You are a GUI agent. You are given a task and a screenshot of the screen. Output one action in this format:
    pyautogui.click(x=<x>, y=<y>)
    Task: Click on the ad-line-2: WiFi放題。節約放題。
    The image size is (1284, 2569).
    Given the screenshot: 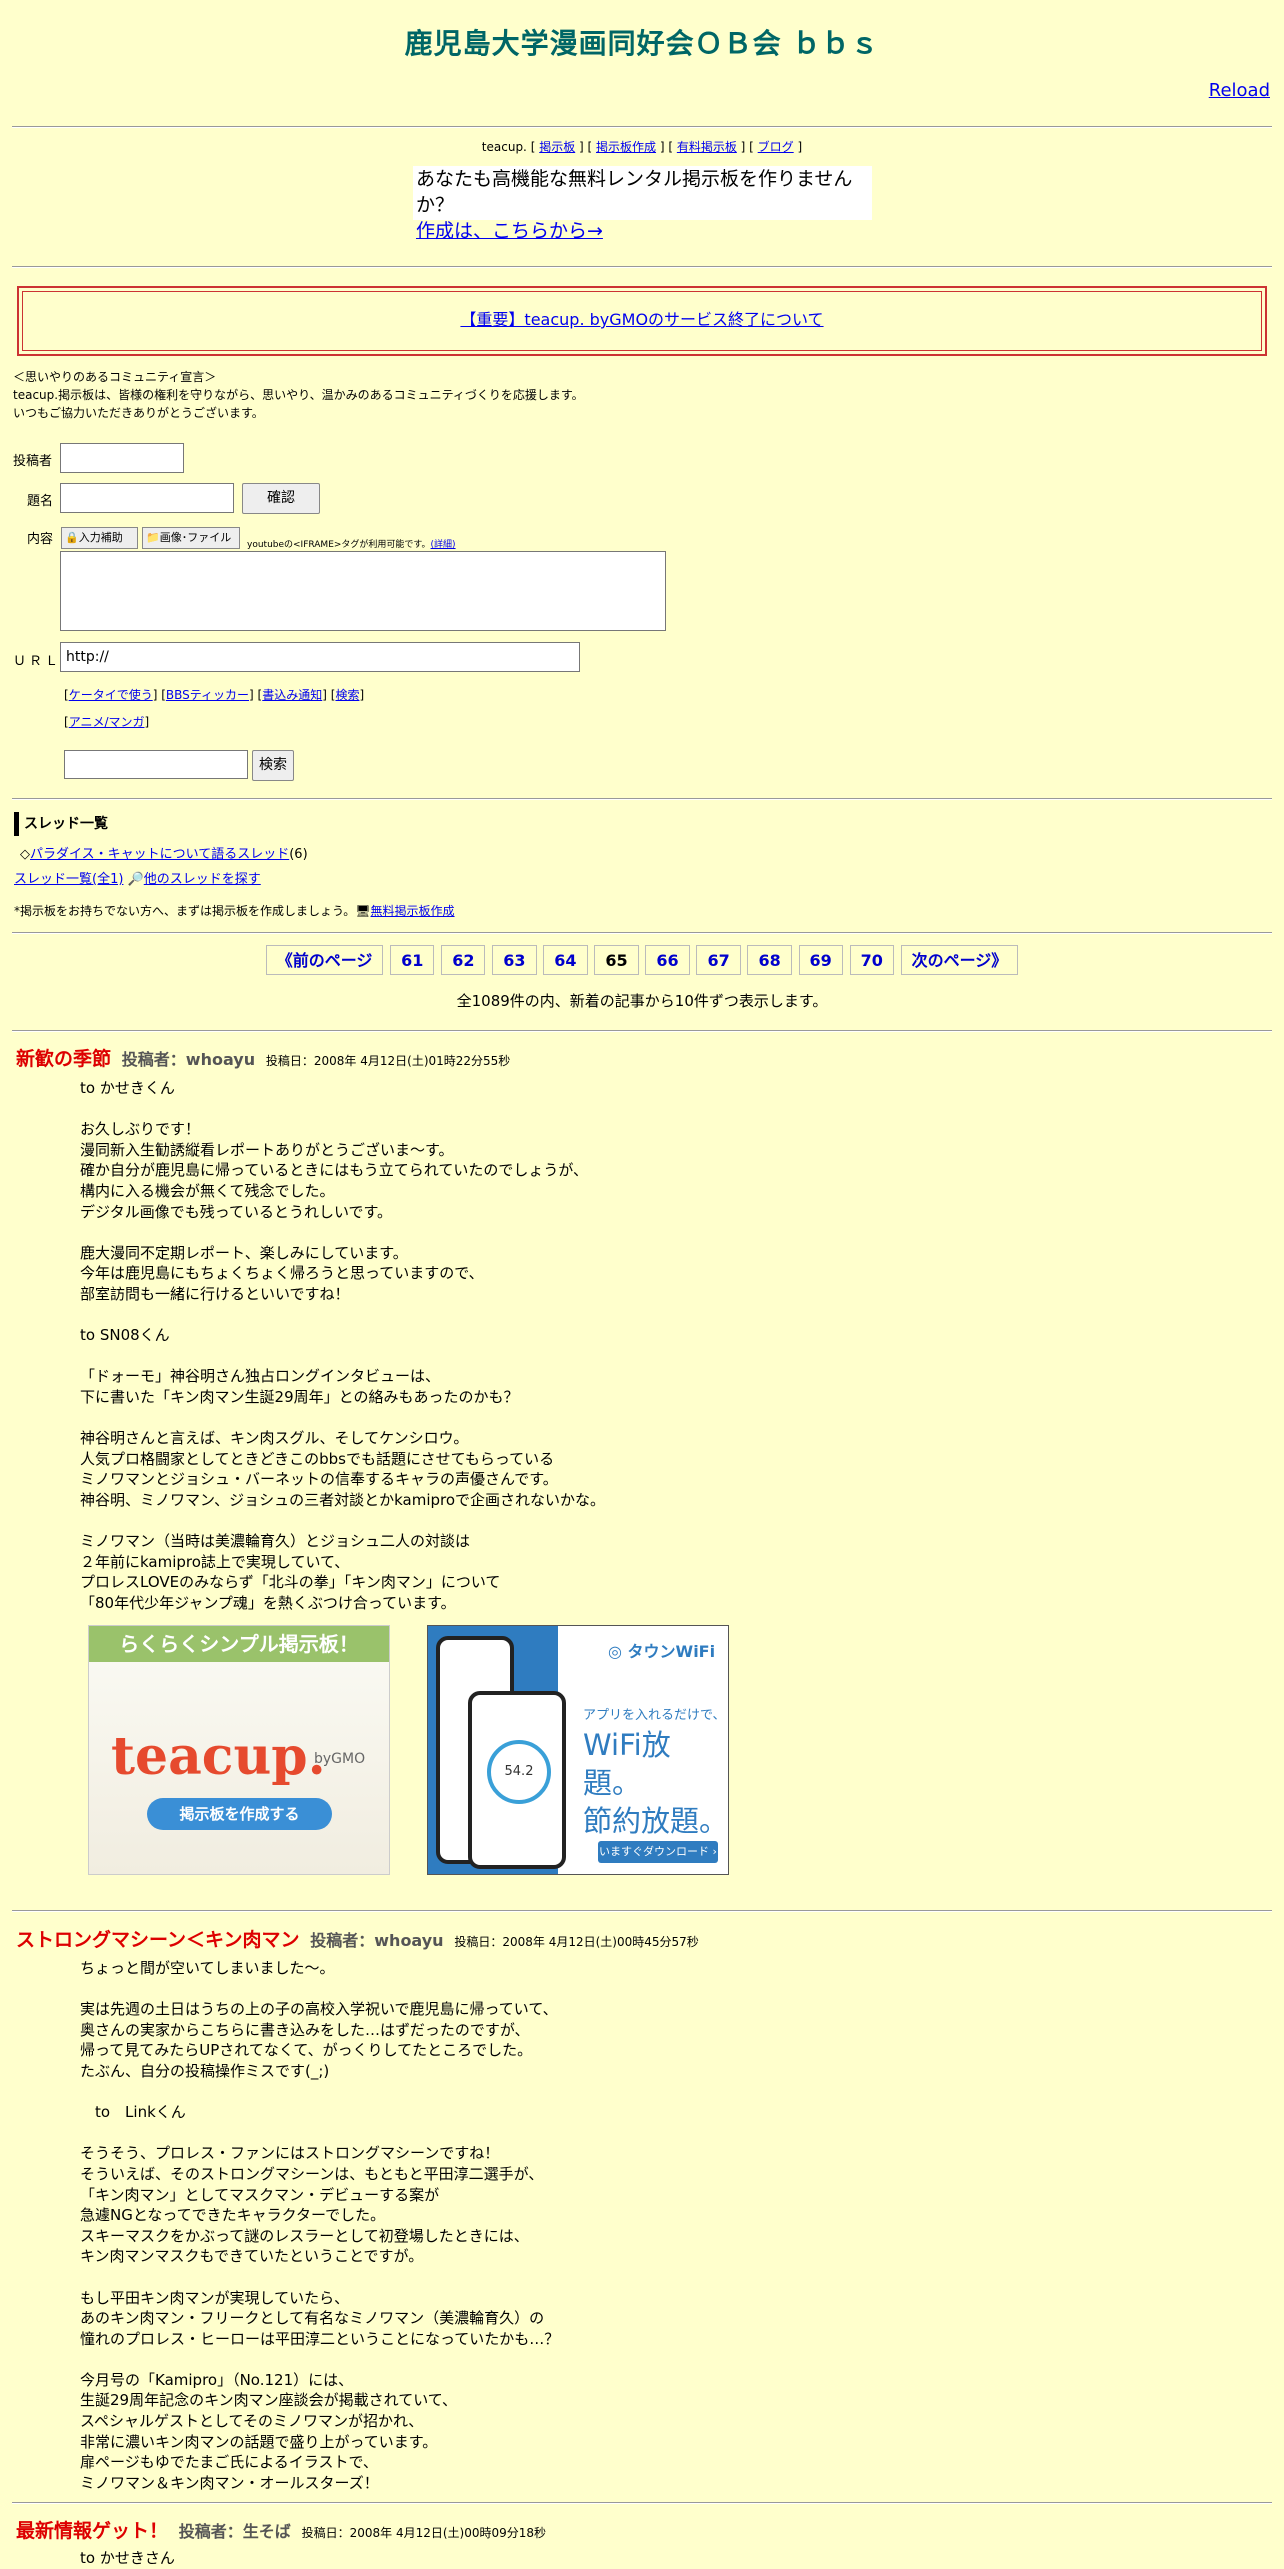 What is the action you would take?
    pyautogui.click(x=655, y=1783)
    